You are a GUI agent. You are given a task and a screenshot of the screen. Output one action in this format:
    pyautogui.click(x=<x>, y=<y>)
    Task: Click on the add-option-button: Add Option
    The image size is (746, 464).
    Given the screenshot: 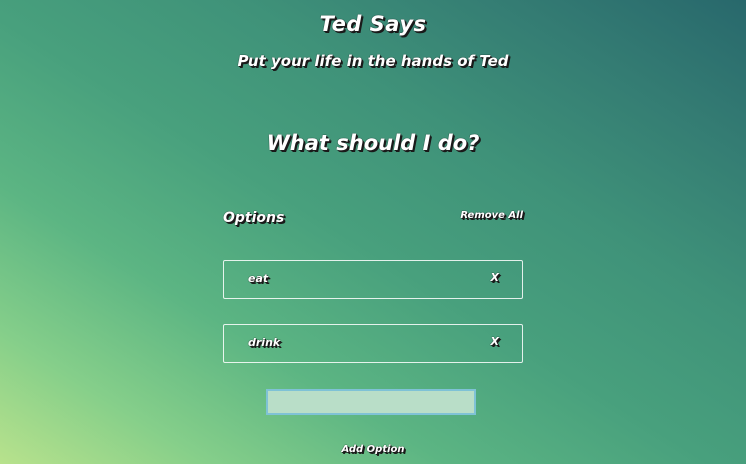 What is the action you would take?
    pyautogui.click(x=373, y=449)
    